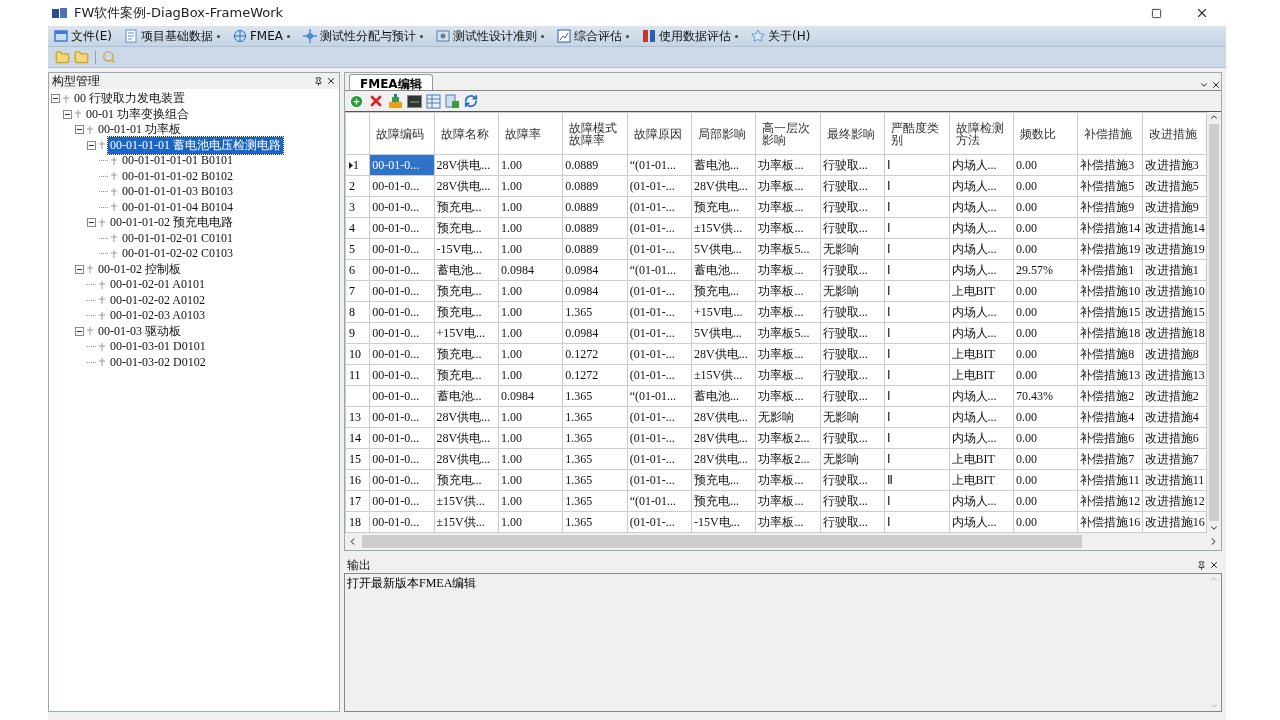 The height and width of the screenshot is (720, 1280). What do you see at coordinates (177, 238) in the screenshot?
I see `tree-item: 00-01-01-02-01 C0101` at bounding box center [177, 238].